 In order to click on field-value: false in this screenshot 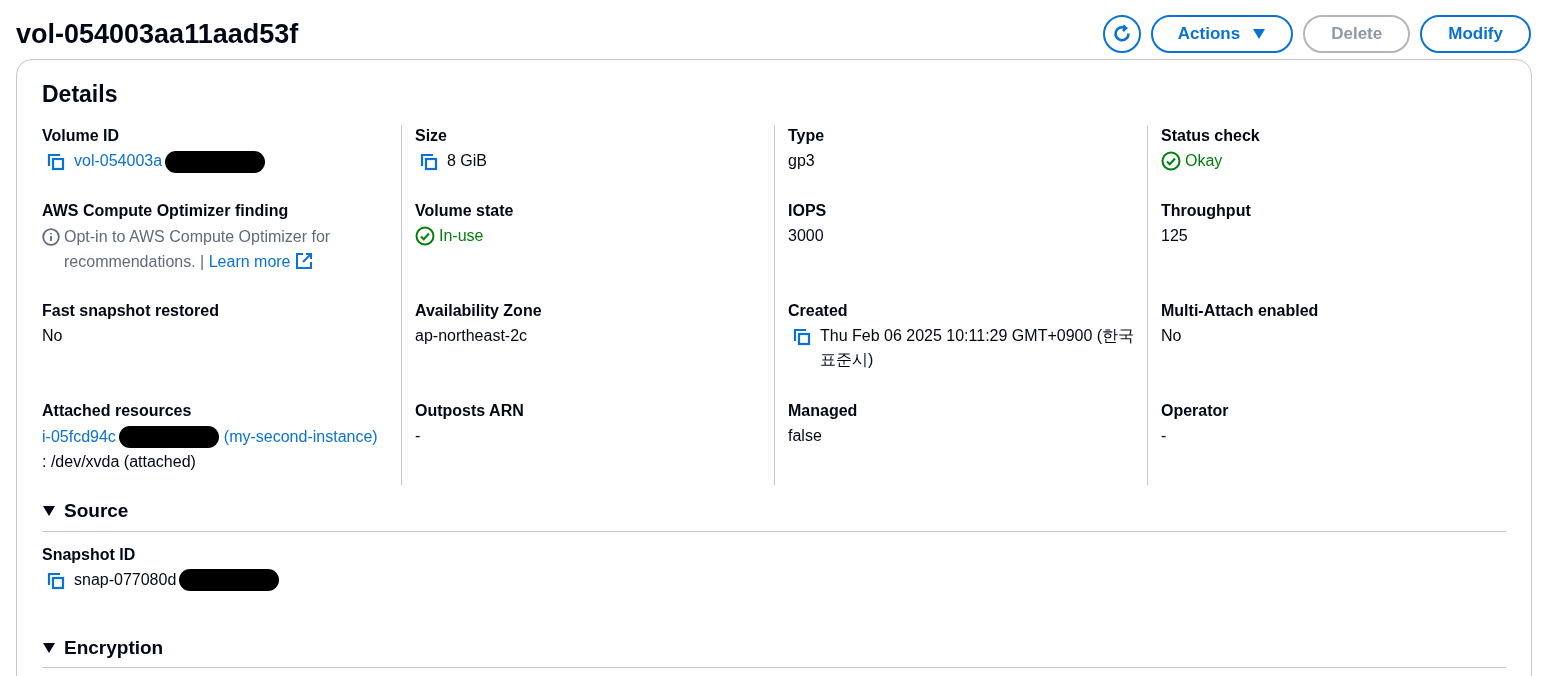, I will do `click(805, 436)`.